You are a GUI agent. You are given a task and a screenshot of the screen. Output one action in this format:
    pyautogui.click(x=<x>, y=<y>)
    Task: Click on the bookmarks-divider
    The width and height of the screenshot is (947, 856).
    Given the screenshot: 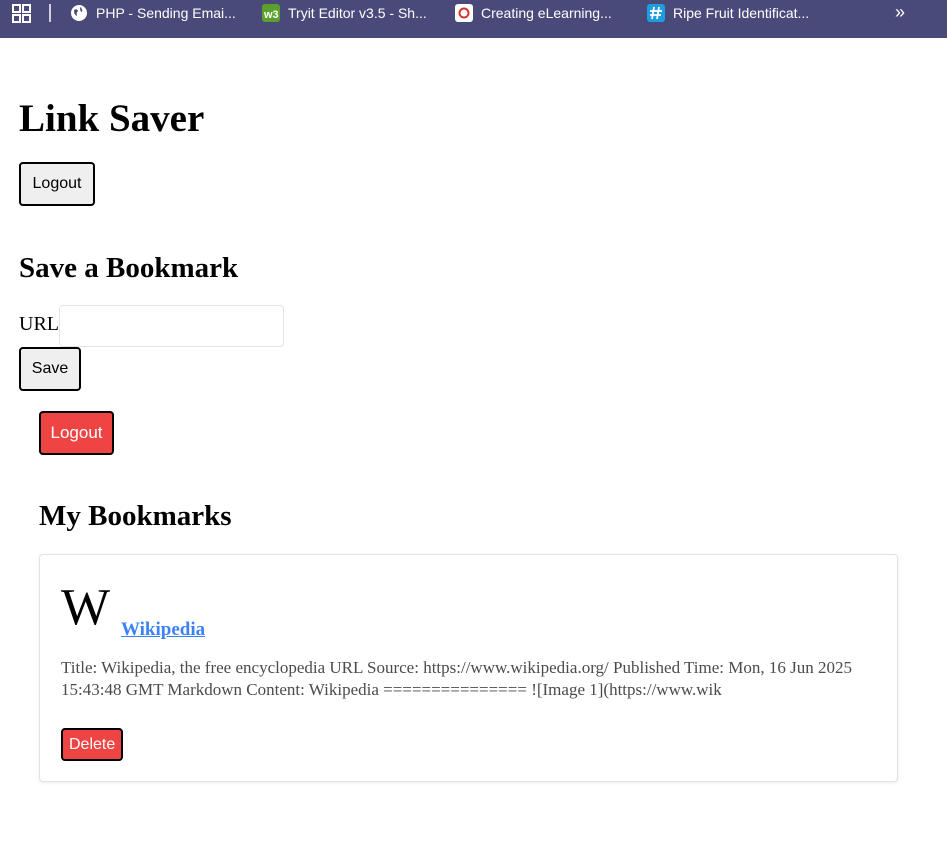 What is the action you would take?
    pyautogui.click(x=50, y=13)
    